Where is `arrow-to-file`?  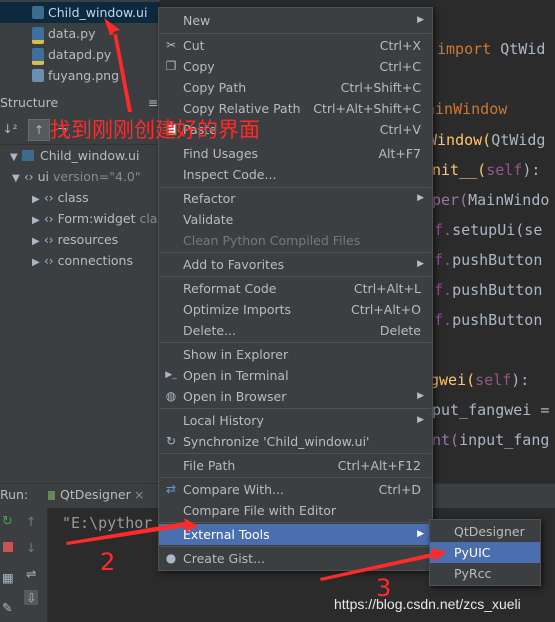 arrow-to-file is located at coordinates (118, 65).